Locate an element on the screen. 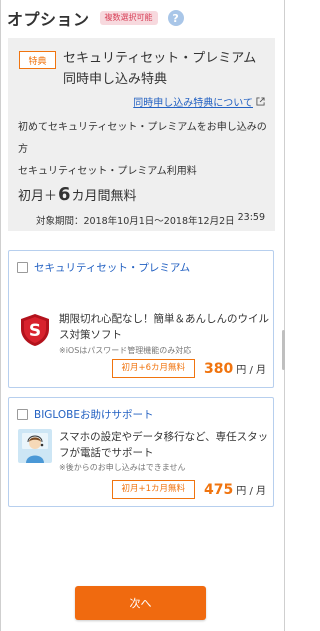 The height and width of the screenshot is (631, 320). option-price-row: 初月+1カ月無料 475 円 / 月 is located at coordinates (188, 489).